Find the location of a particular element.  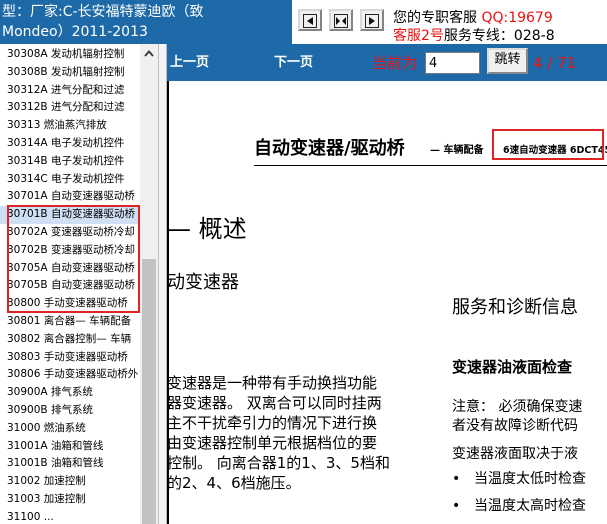

body-line: 变速器液面取决于液 is located at coordinates (515, 454).